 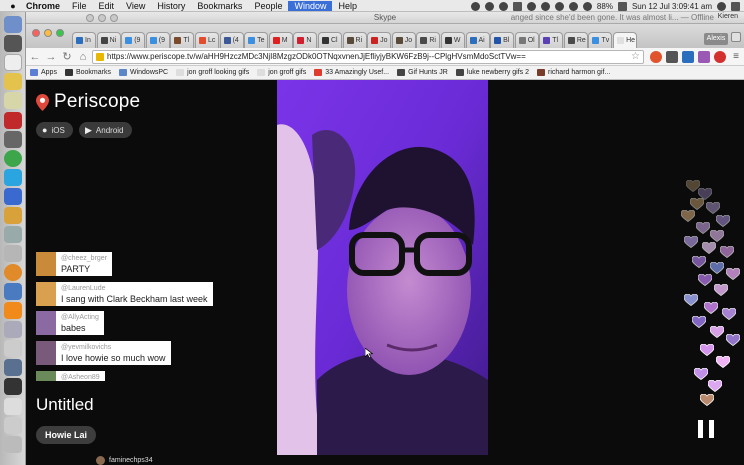 I want to click on chrome-icon, so click(x=13, y=158).